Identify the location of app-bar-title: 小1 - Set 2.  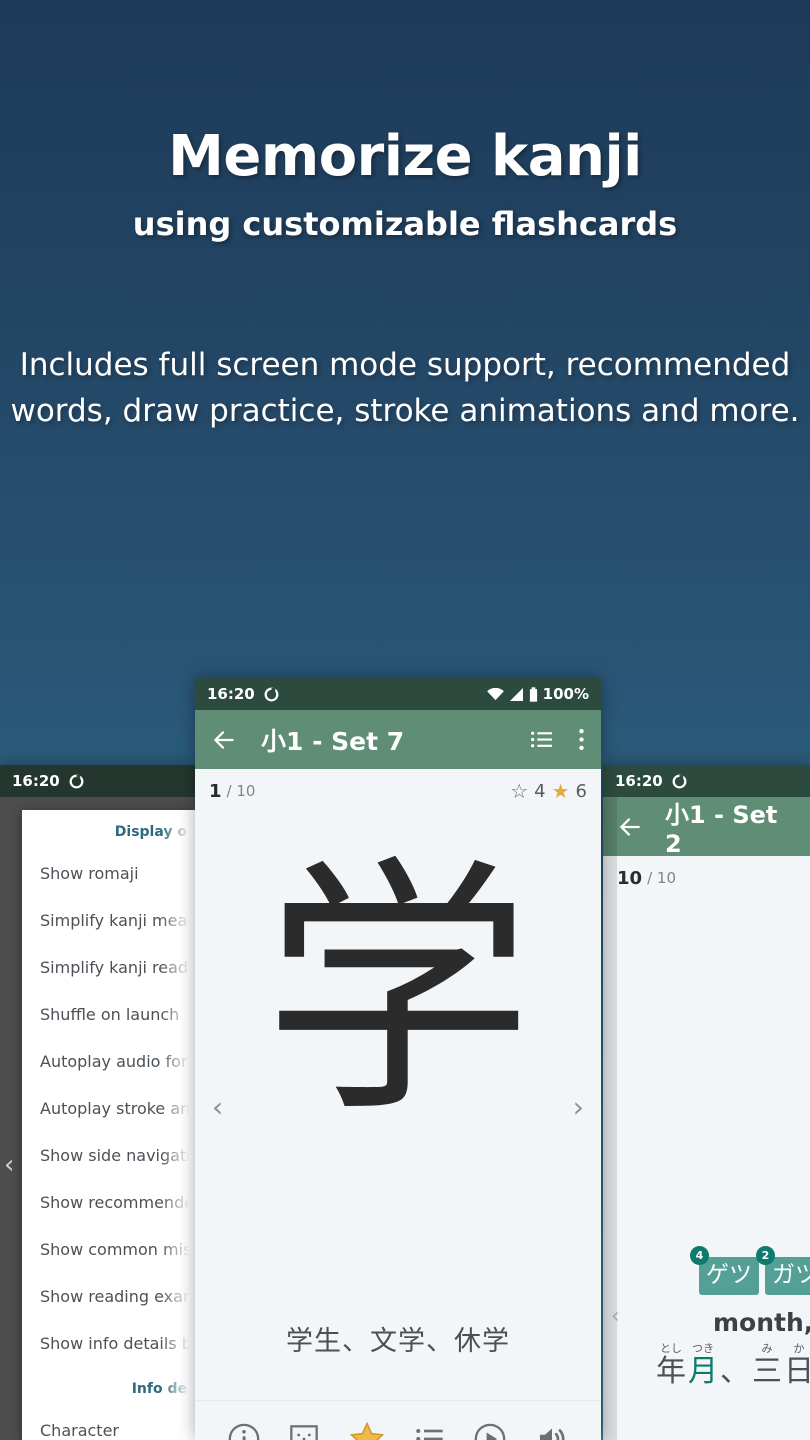
(721, 829).